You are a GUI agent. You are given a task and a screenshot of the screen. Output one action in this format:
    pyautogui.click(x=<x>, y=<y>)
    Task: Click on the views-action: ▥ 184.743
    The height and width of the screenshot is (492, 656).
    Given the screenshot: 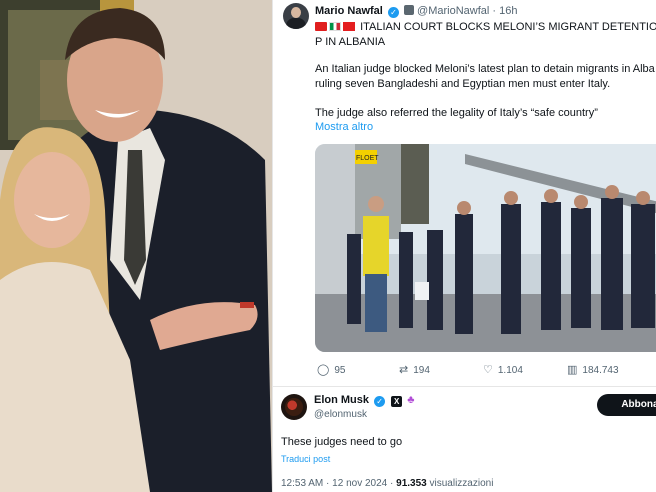 What is the action you would take?
    pyautogui.click(x=593, y=370)
    